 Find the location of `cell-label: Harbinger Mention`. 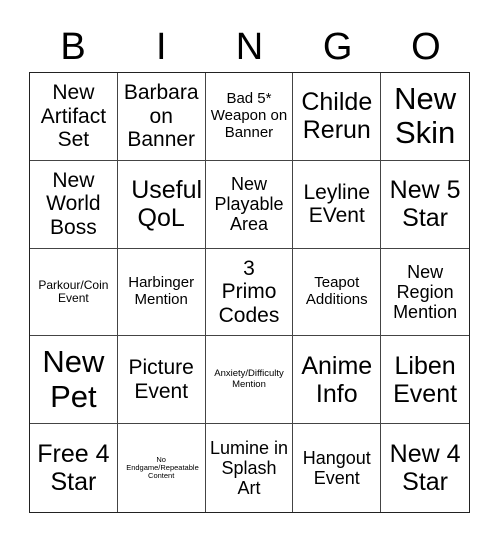

cell-label: Harbinger Mention is located at coordinates (161, 291).